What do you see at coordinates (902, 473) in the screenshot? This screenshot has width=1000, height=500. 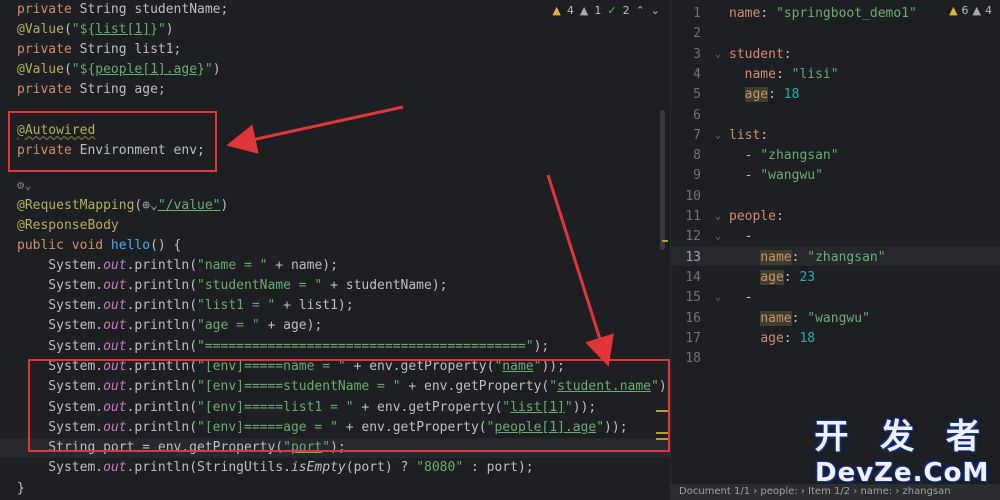 I see `watermark-en: DevZe.CoM` at bounding box center [902, 473].